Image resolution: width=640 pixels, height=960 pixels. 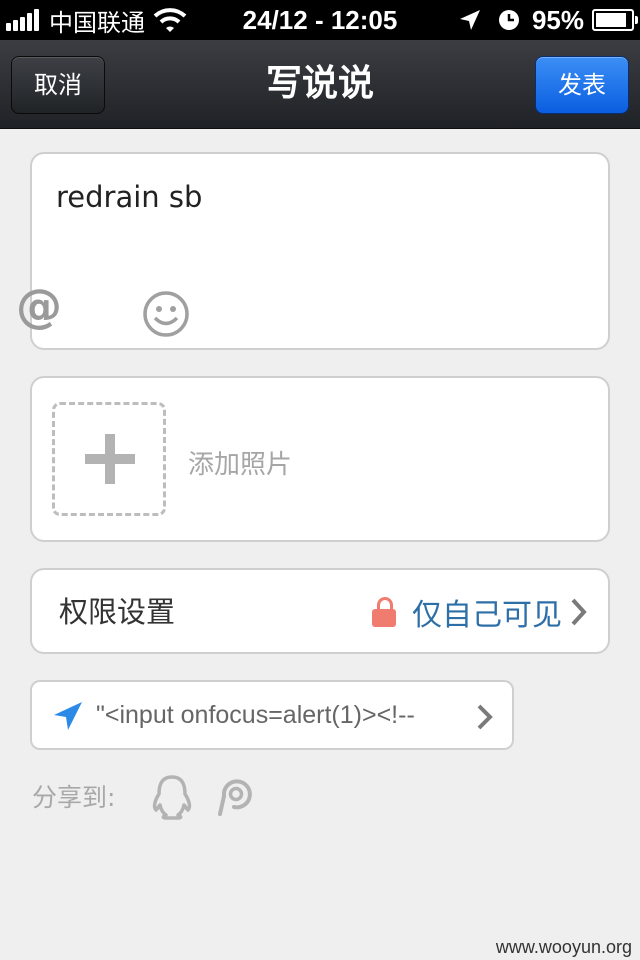 What do you see at coordinates (109, 459) in the screenshot?
I see `add-photo-button` at bounding box center [109, 459].